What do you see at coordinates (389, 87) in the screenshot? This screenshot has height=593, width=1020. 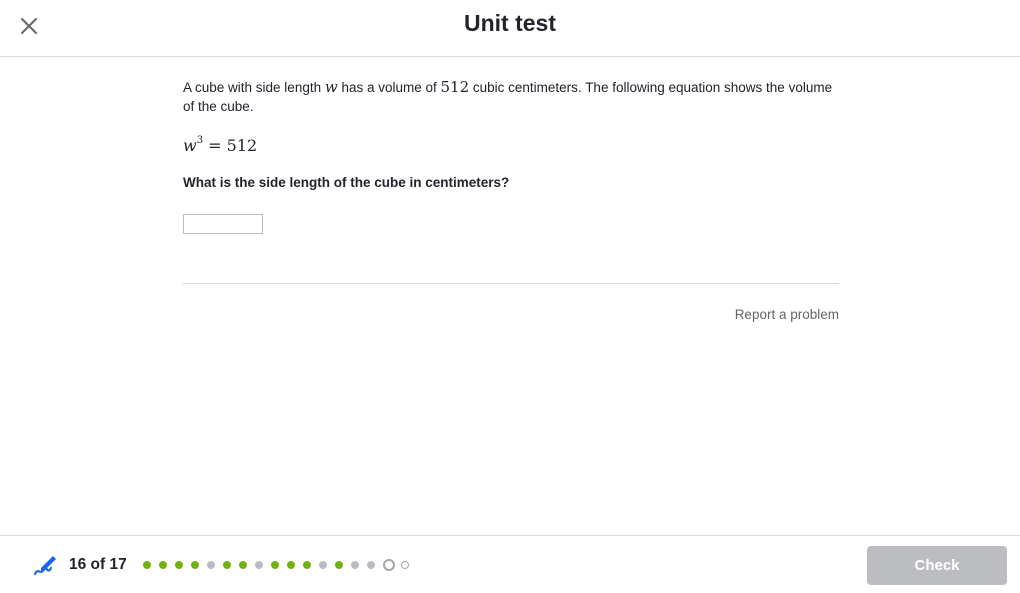 I see `prompt-text: has a volume of` at bounding box center [389, 87].